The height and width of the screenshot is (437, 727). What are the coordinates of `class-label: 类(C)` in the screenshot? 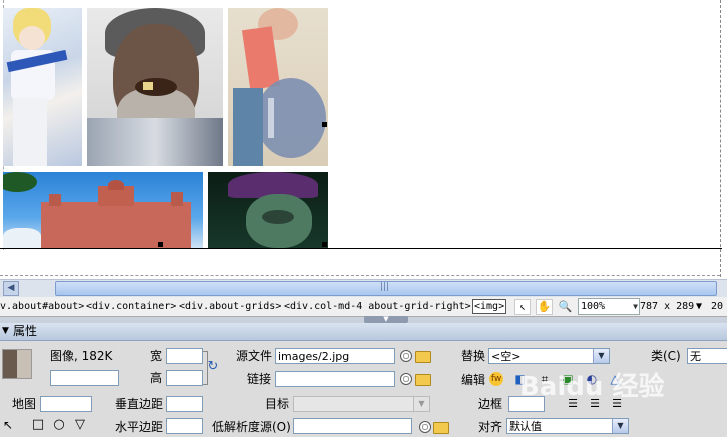 It's located at (666, 356).